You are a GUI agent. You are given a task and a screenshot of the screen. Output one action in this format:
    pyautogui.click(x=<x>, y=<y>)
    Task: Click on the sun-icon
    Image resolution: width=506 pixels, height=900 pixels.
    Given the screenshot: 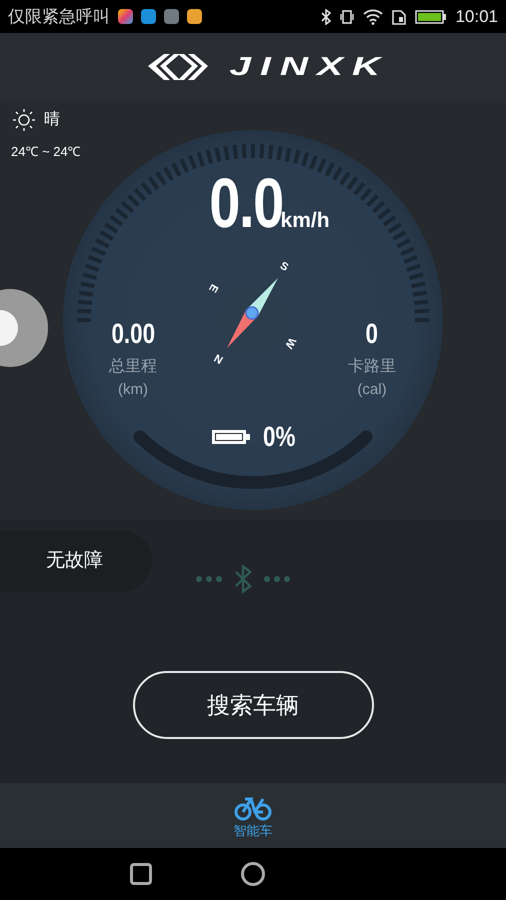 What is the action you would take?
    pyautogui.click(x=24, y=120)
    